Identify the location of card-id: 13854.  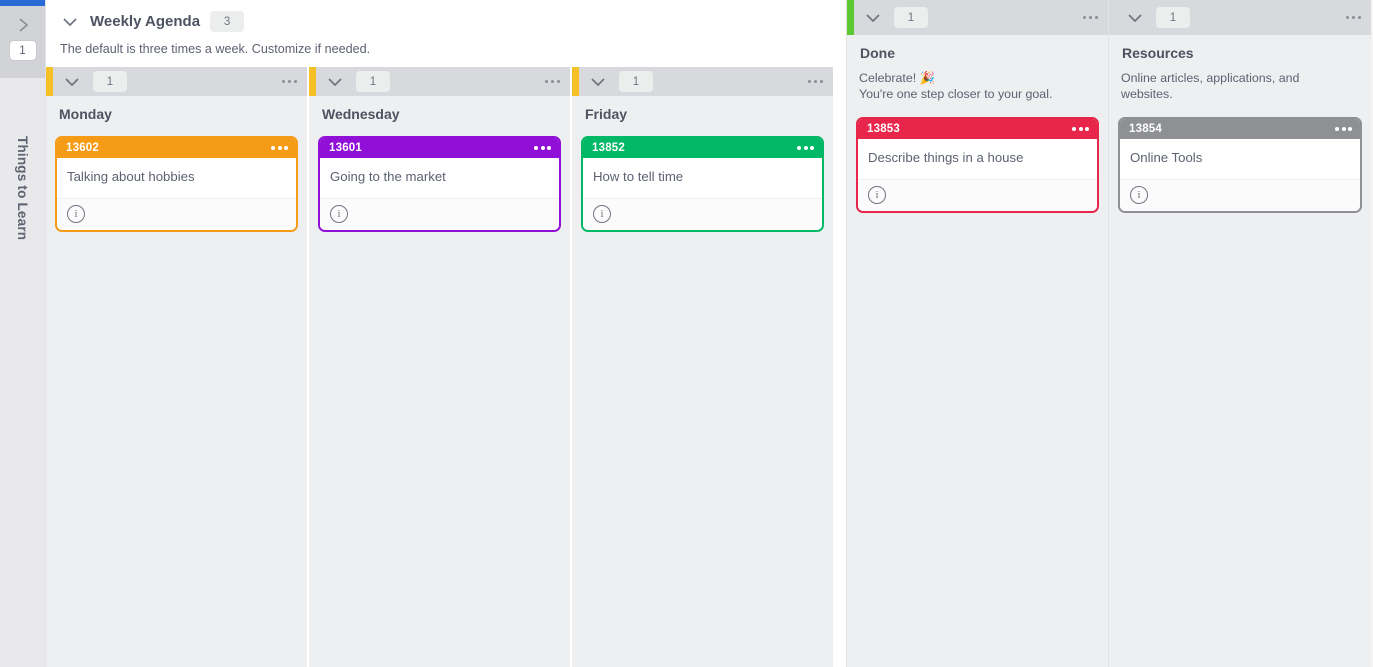
(1145, 128).